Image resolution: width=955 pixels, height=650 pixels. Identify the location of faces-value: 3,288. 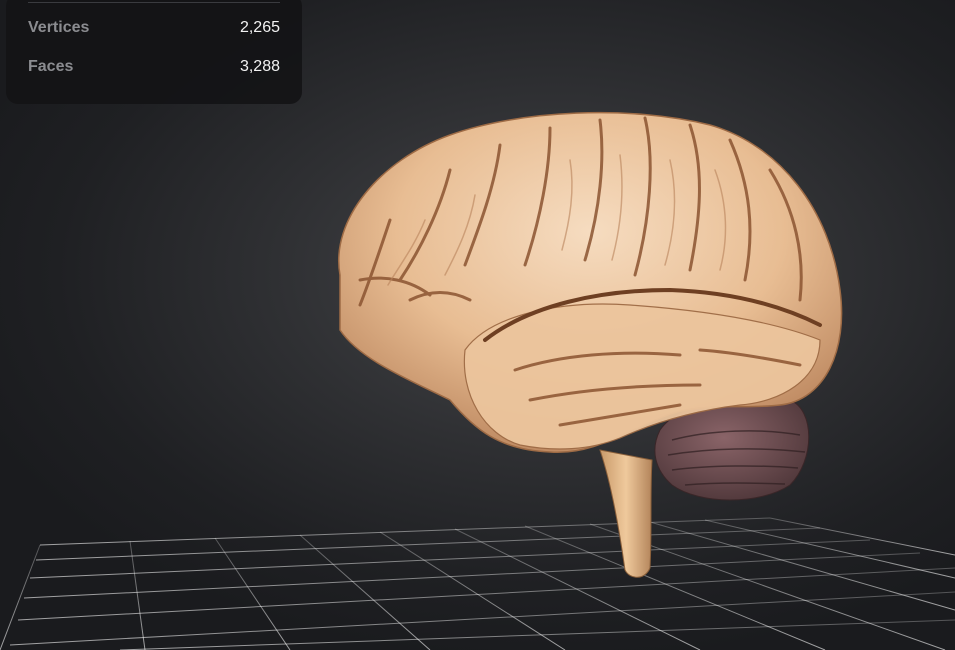
(259, 66).